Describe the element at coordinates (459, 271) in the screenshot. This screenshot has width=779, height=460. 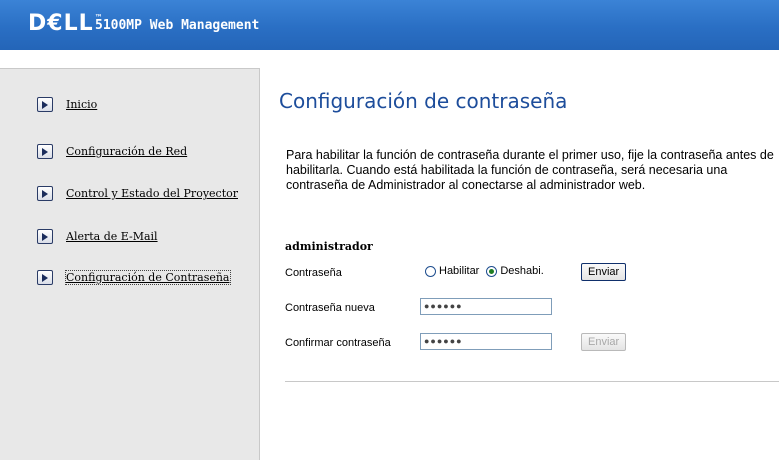
I see `radio-enable-label: Habilitar` at that location.